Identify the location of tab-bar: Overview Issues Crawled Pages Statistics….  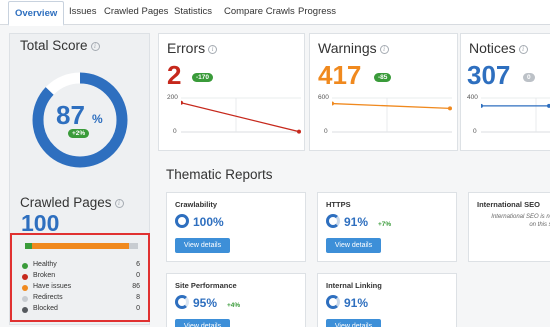
(275, 13).